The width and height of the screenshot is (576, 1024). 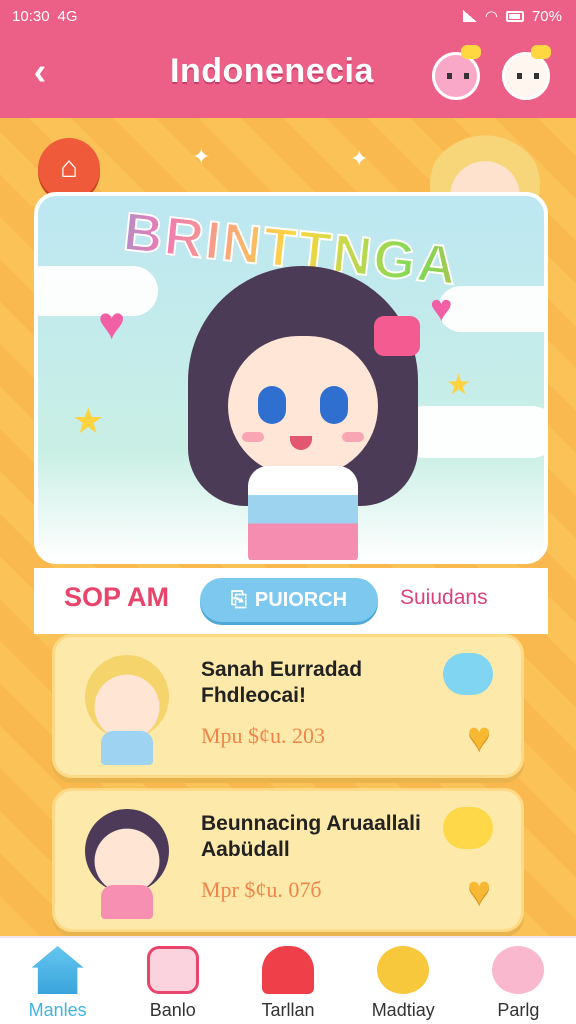 What do you see at coordinates (31, 16) in the screenshot?
I see `status-time: 10:30` at bounding box center [31, 16].